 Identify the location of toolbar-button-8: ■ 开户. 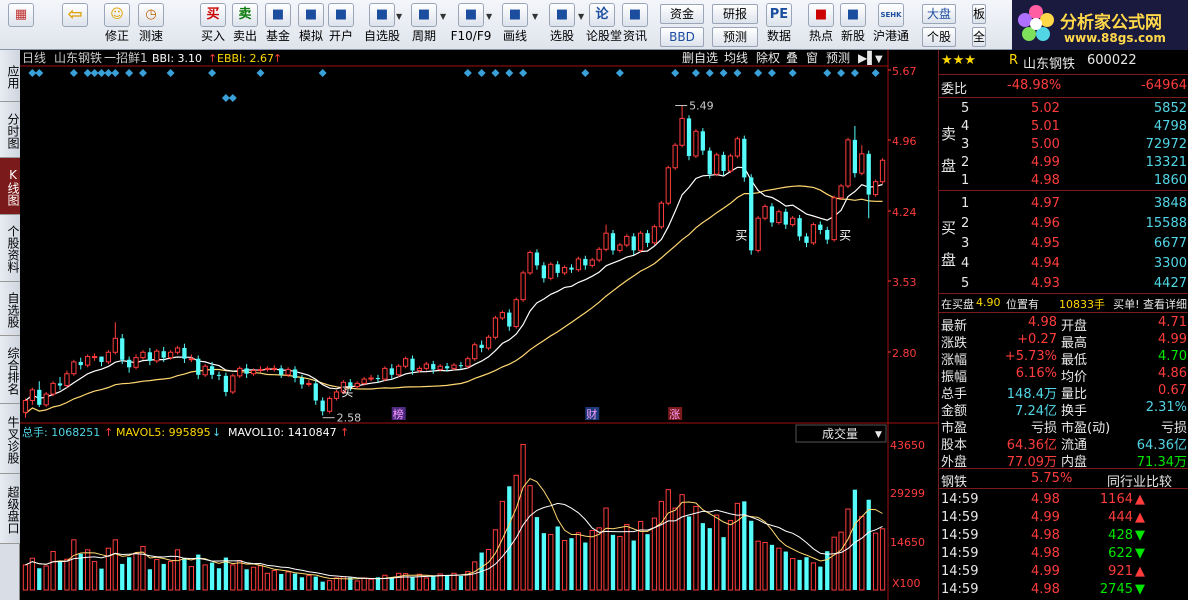
(341, 26).